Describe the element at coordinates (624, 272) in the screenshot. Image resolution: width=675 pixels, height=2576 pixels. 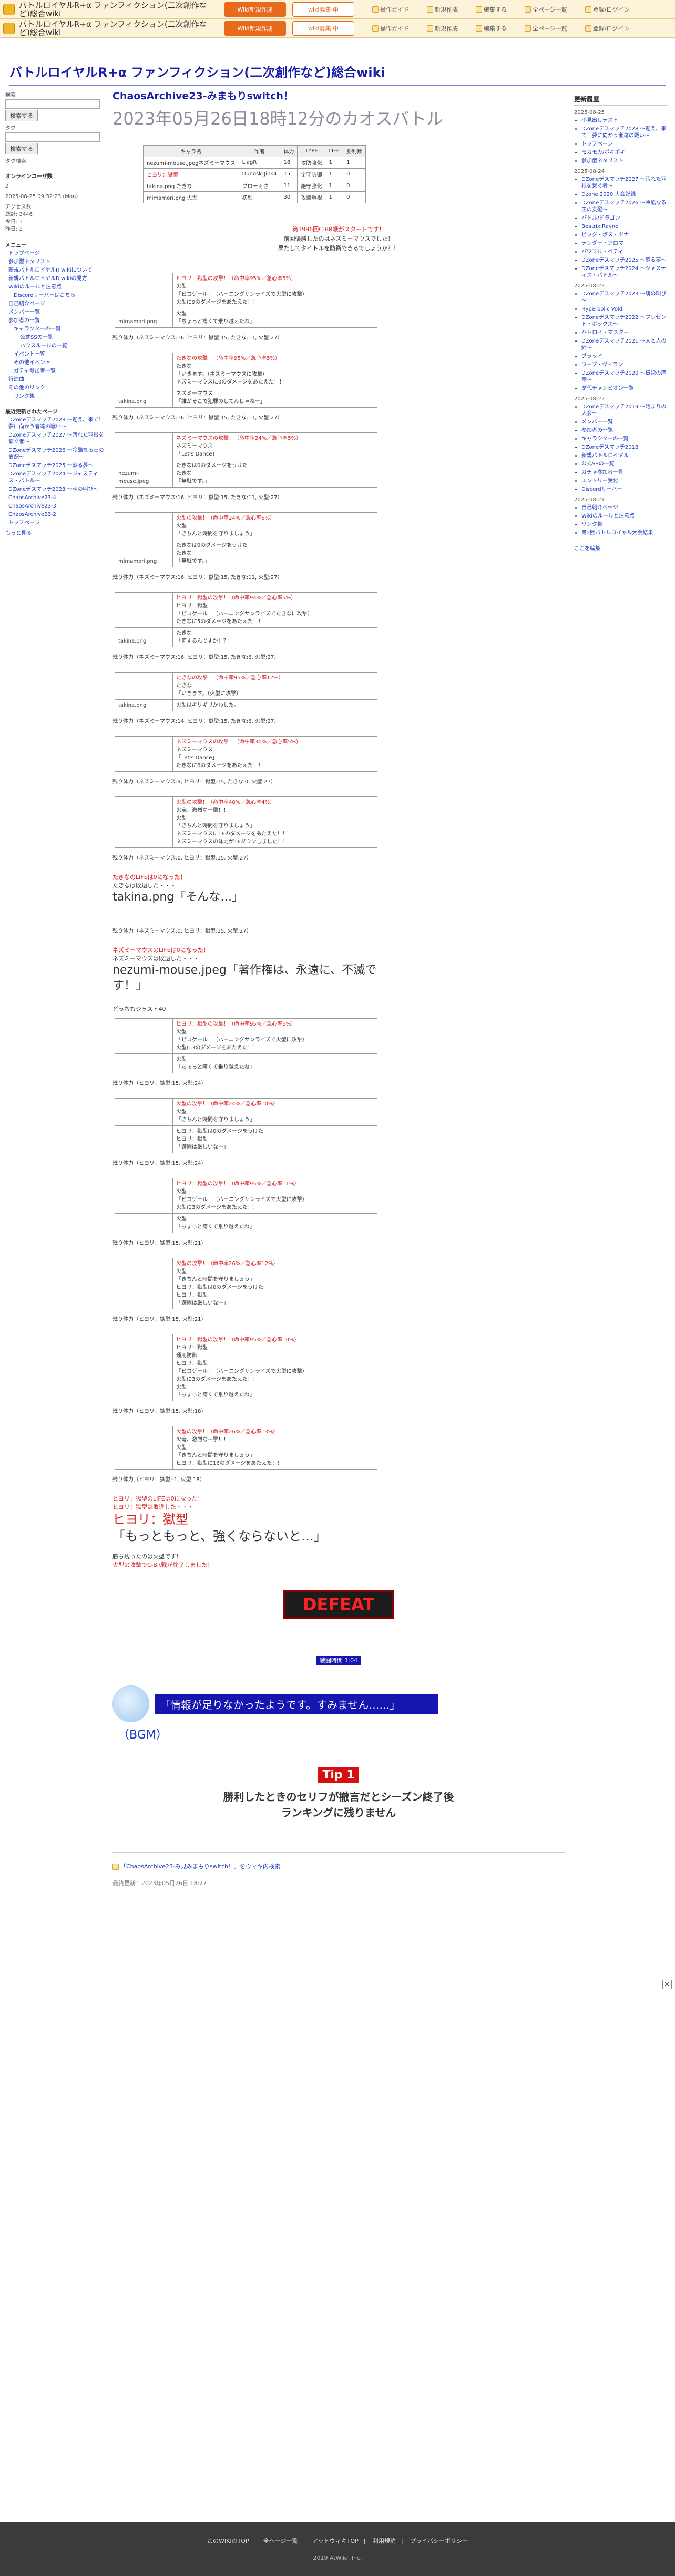
I see `history-item: DZoneデスマッチ2024 ～ジャスティス・バトル～` at that location.